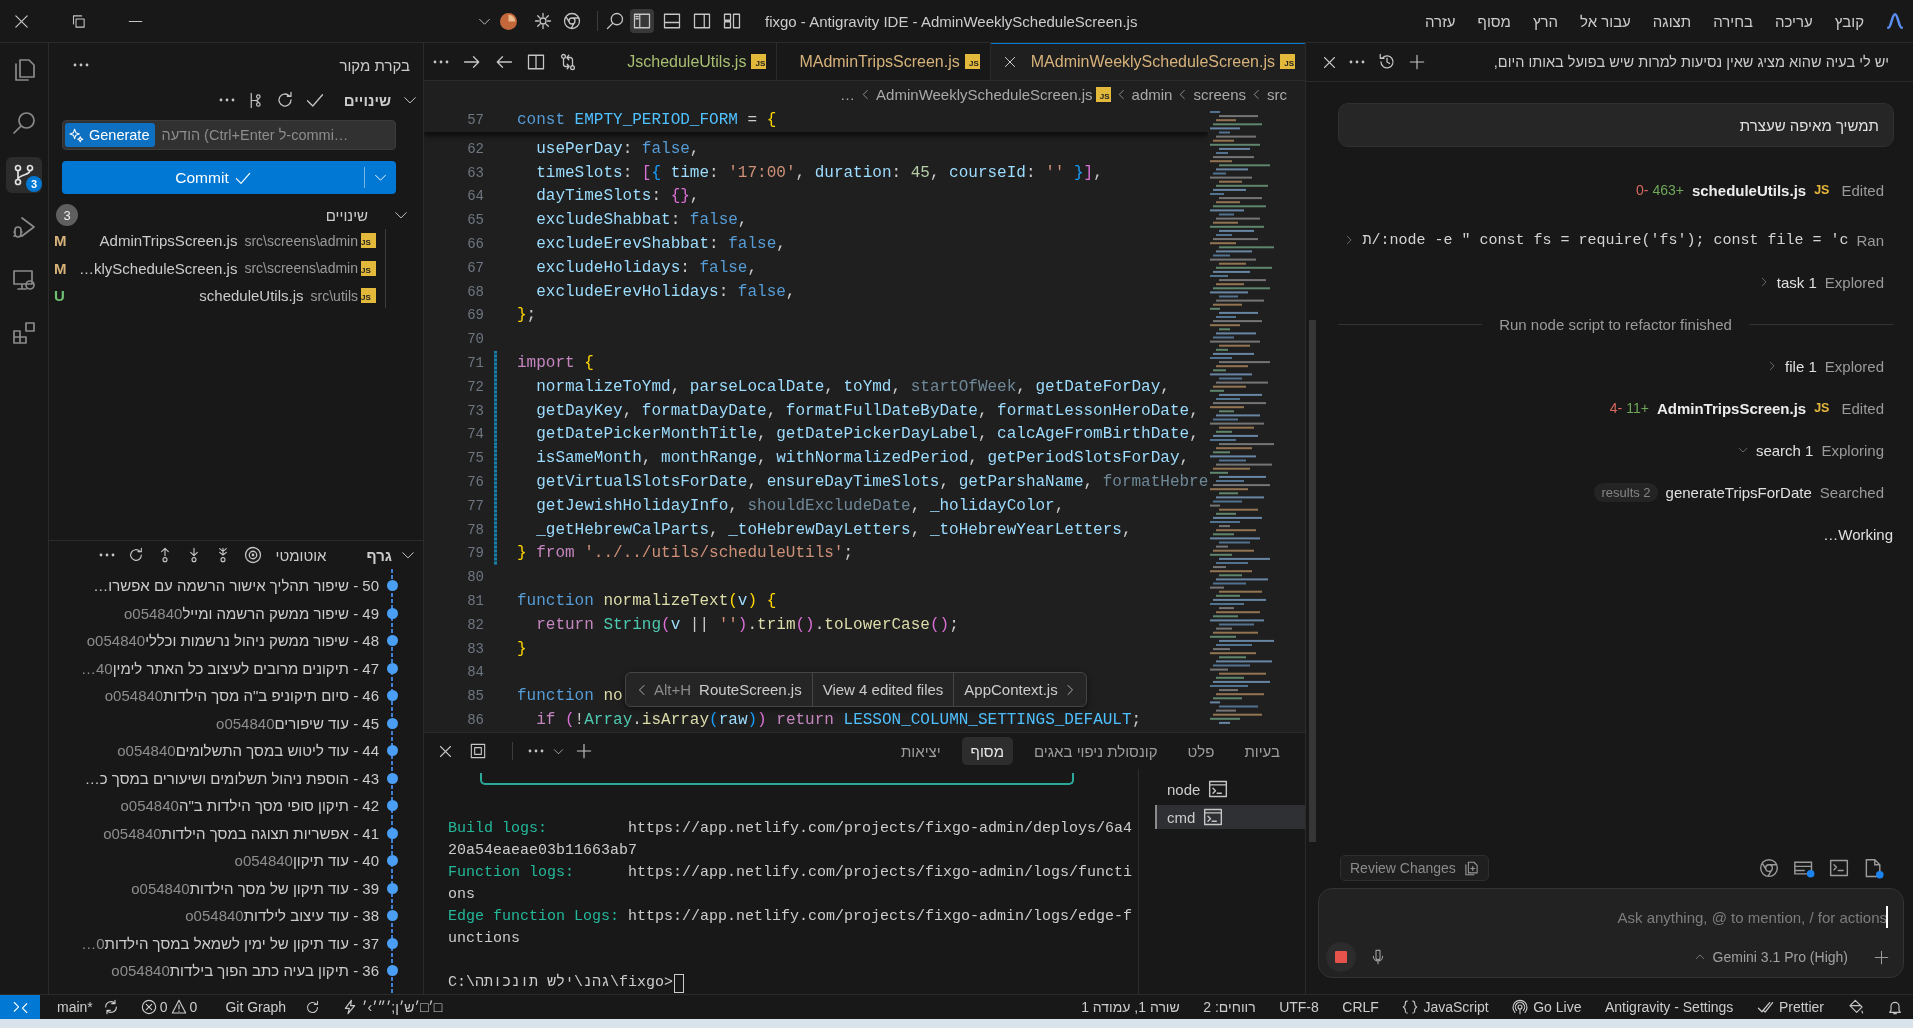  I want to click on menu-item: בחירה, so click(1733, 21).